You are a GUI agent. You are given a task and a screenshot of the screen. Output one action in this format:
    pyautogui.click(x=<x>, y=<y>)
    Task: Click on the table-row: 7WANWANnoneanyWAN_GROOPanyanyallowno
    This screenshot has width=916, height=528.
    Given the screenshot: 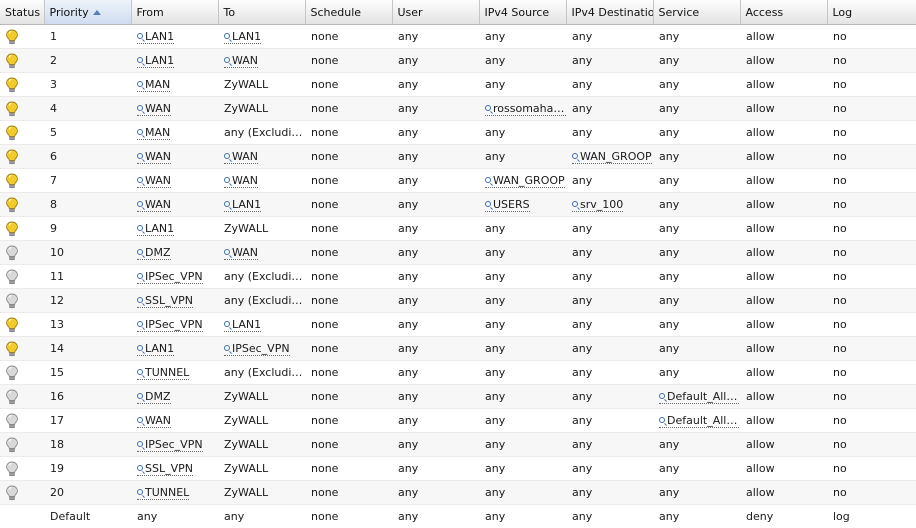 What is the action you would take?
    pyautogui.click(x=458, y=181)
    